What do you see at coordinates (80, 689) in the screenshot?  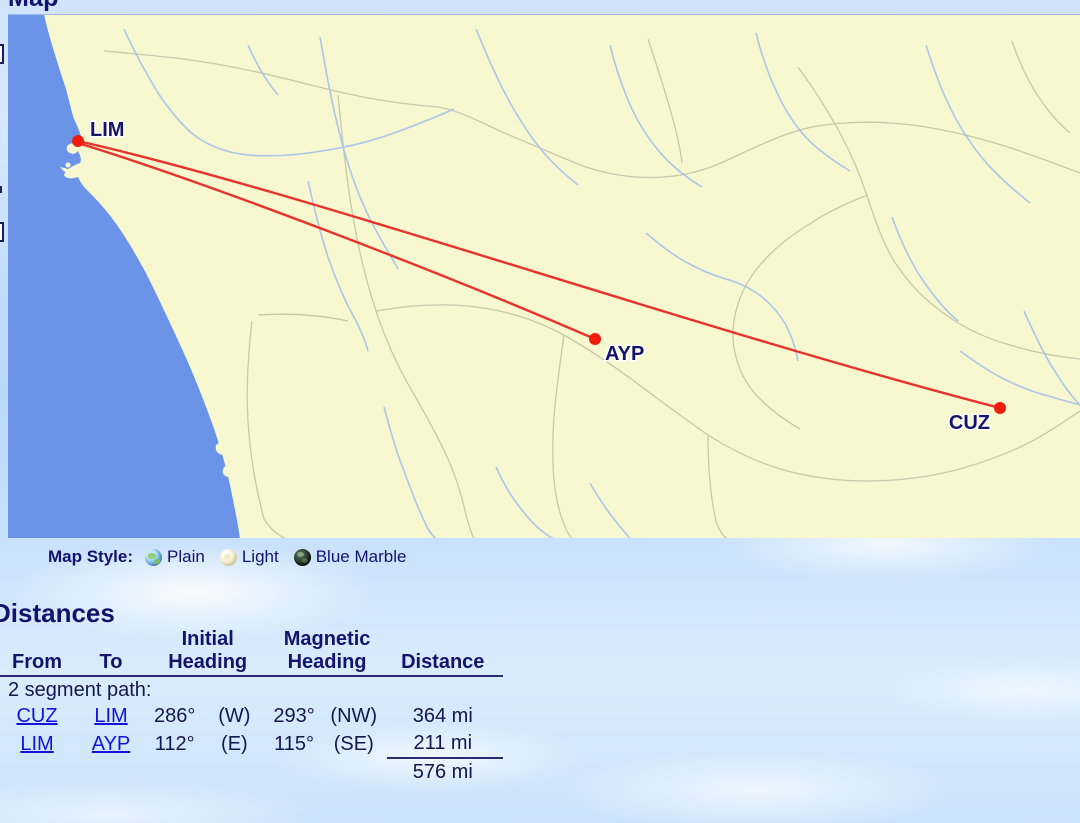 I see `path-note: 2 segment path:` at bounding box center [80, 689].